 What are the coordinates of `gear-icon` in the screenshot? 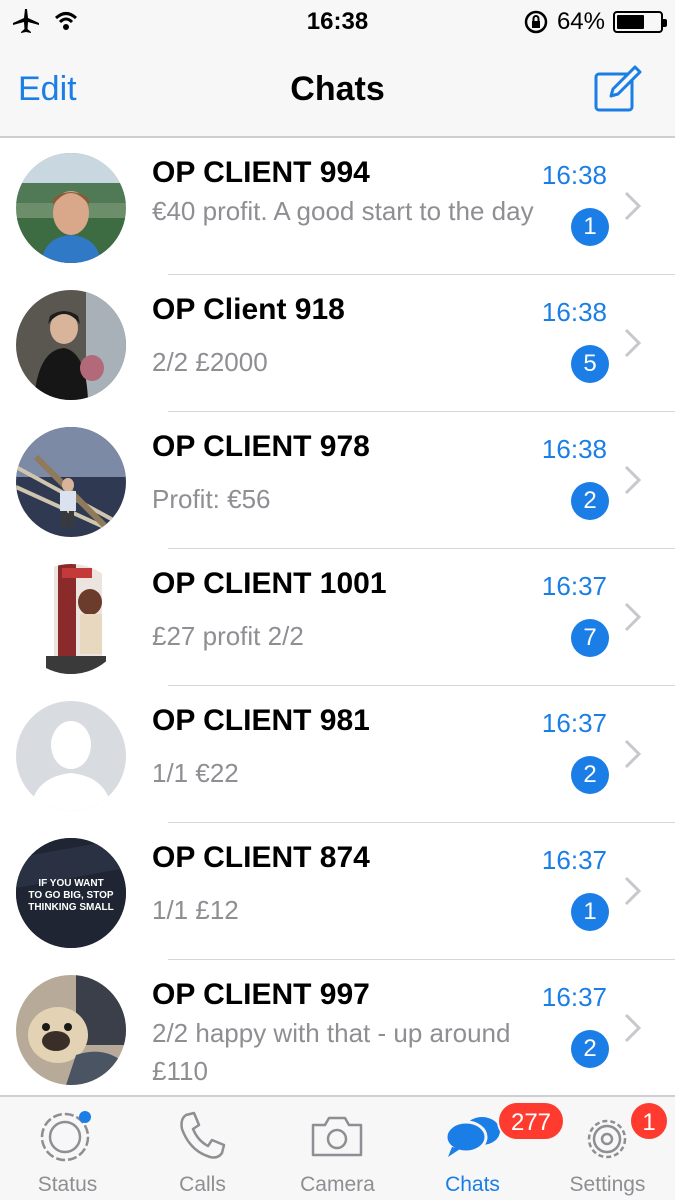 It's located at (607, 1139).